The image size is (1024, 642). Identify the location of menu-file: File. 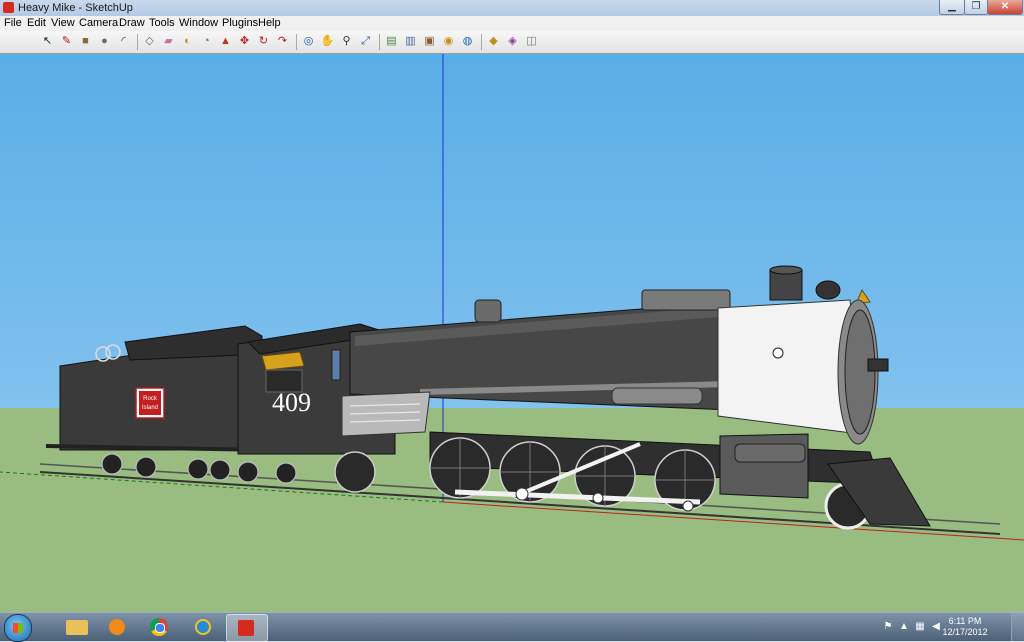
(13, 23).